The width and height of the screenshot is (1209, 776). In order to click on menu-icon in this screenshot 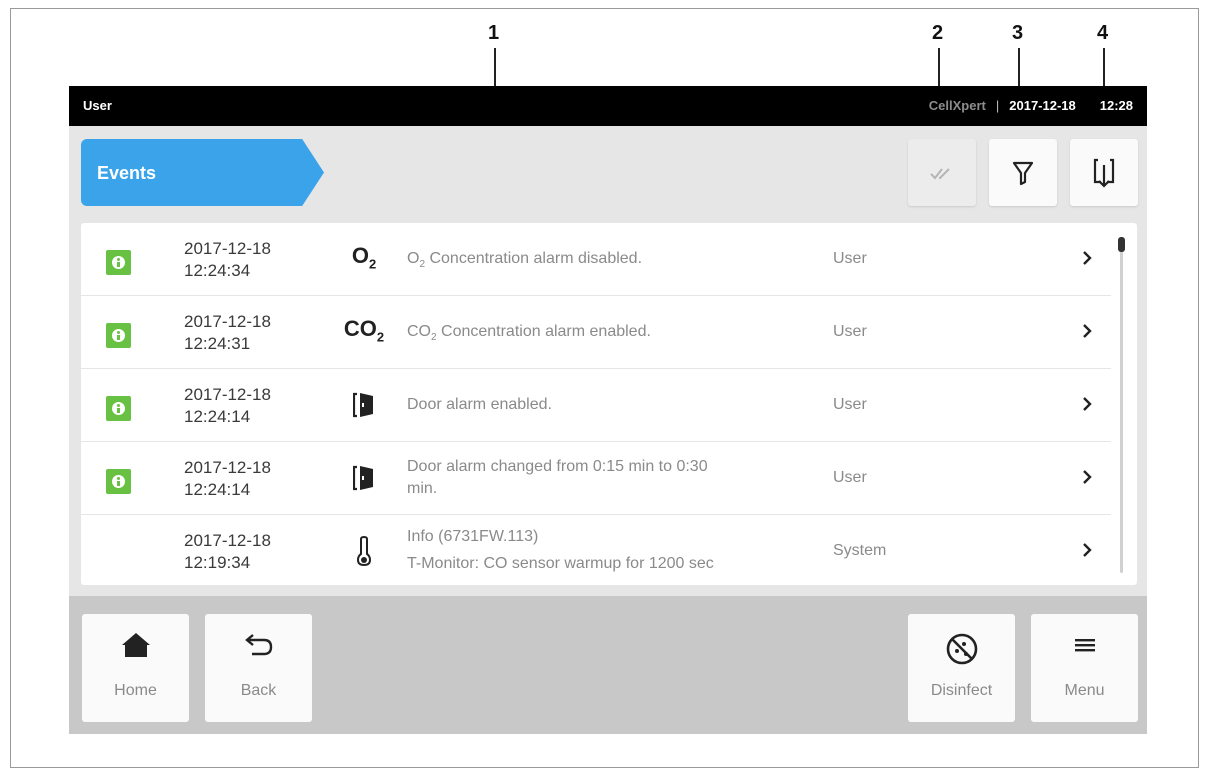, I will do `click(1084, 645)`.